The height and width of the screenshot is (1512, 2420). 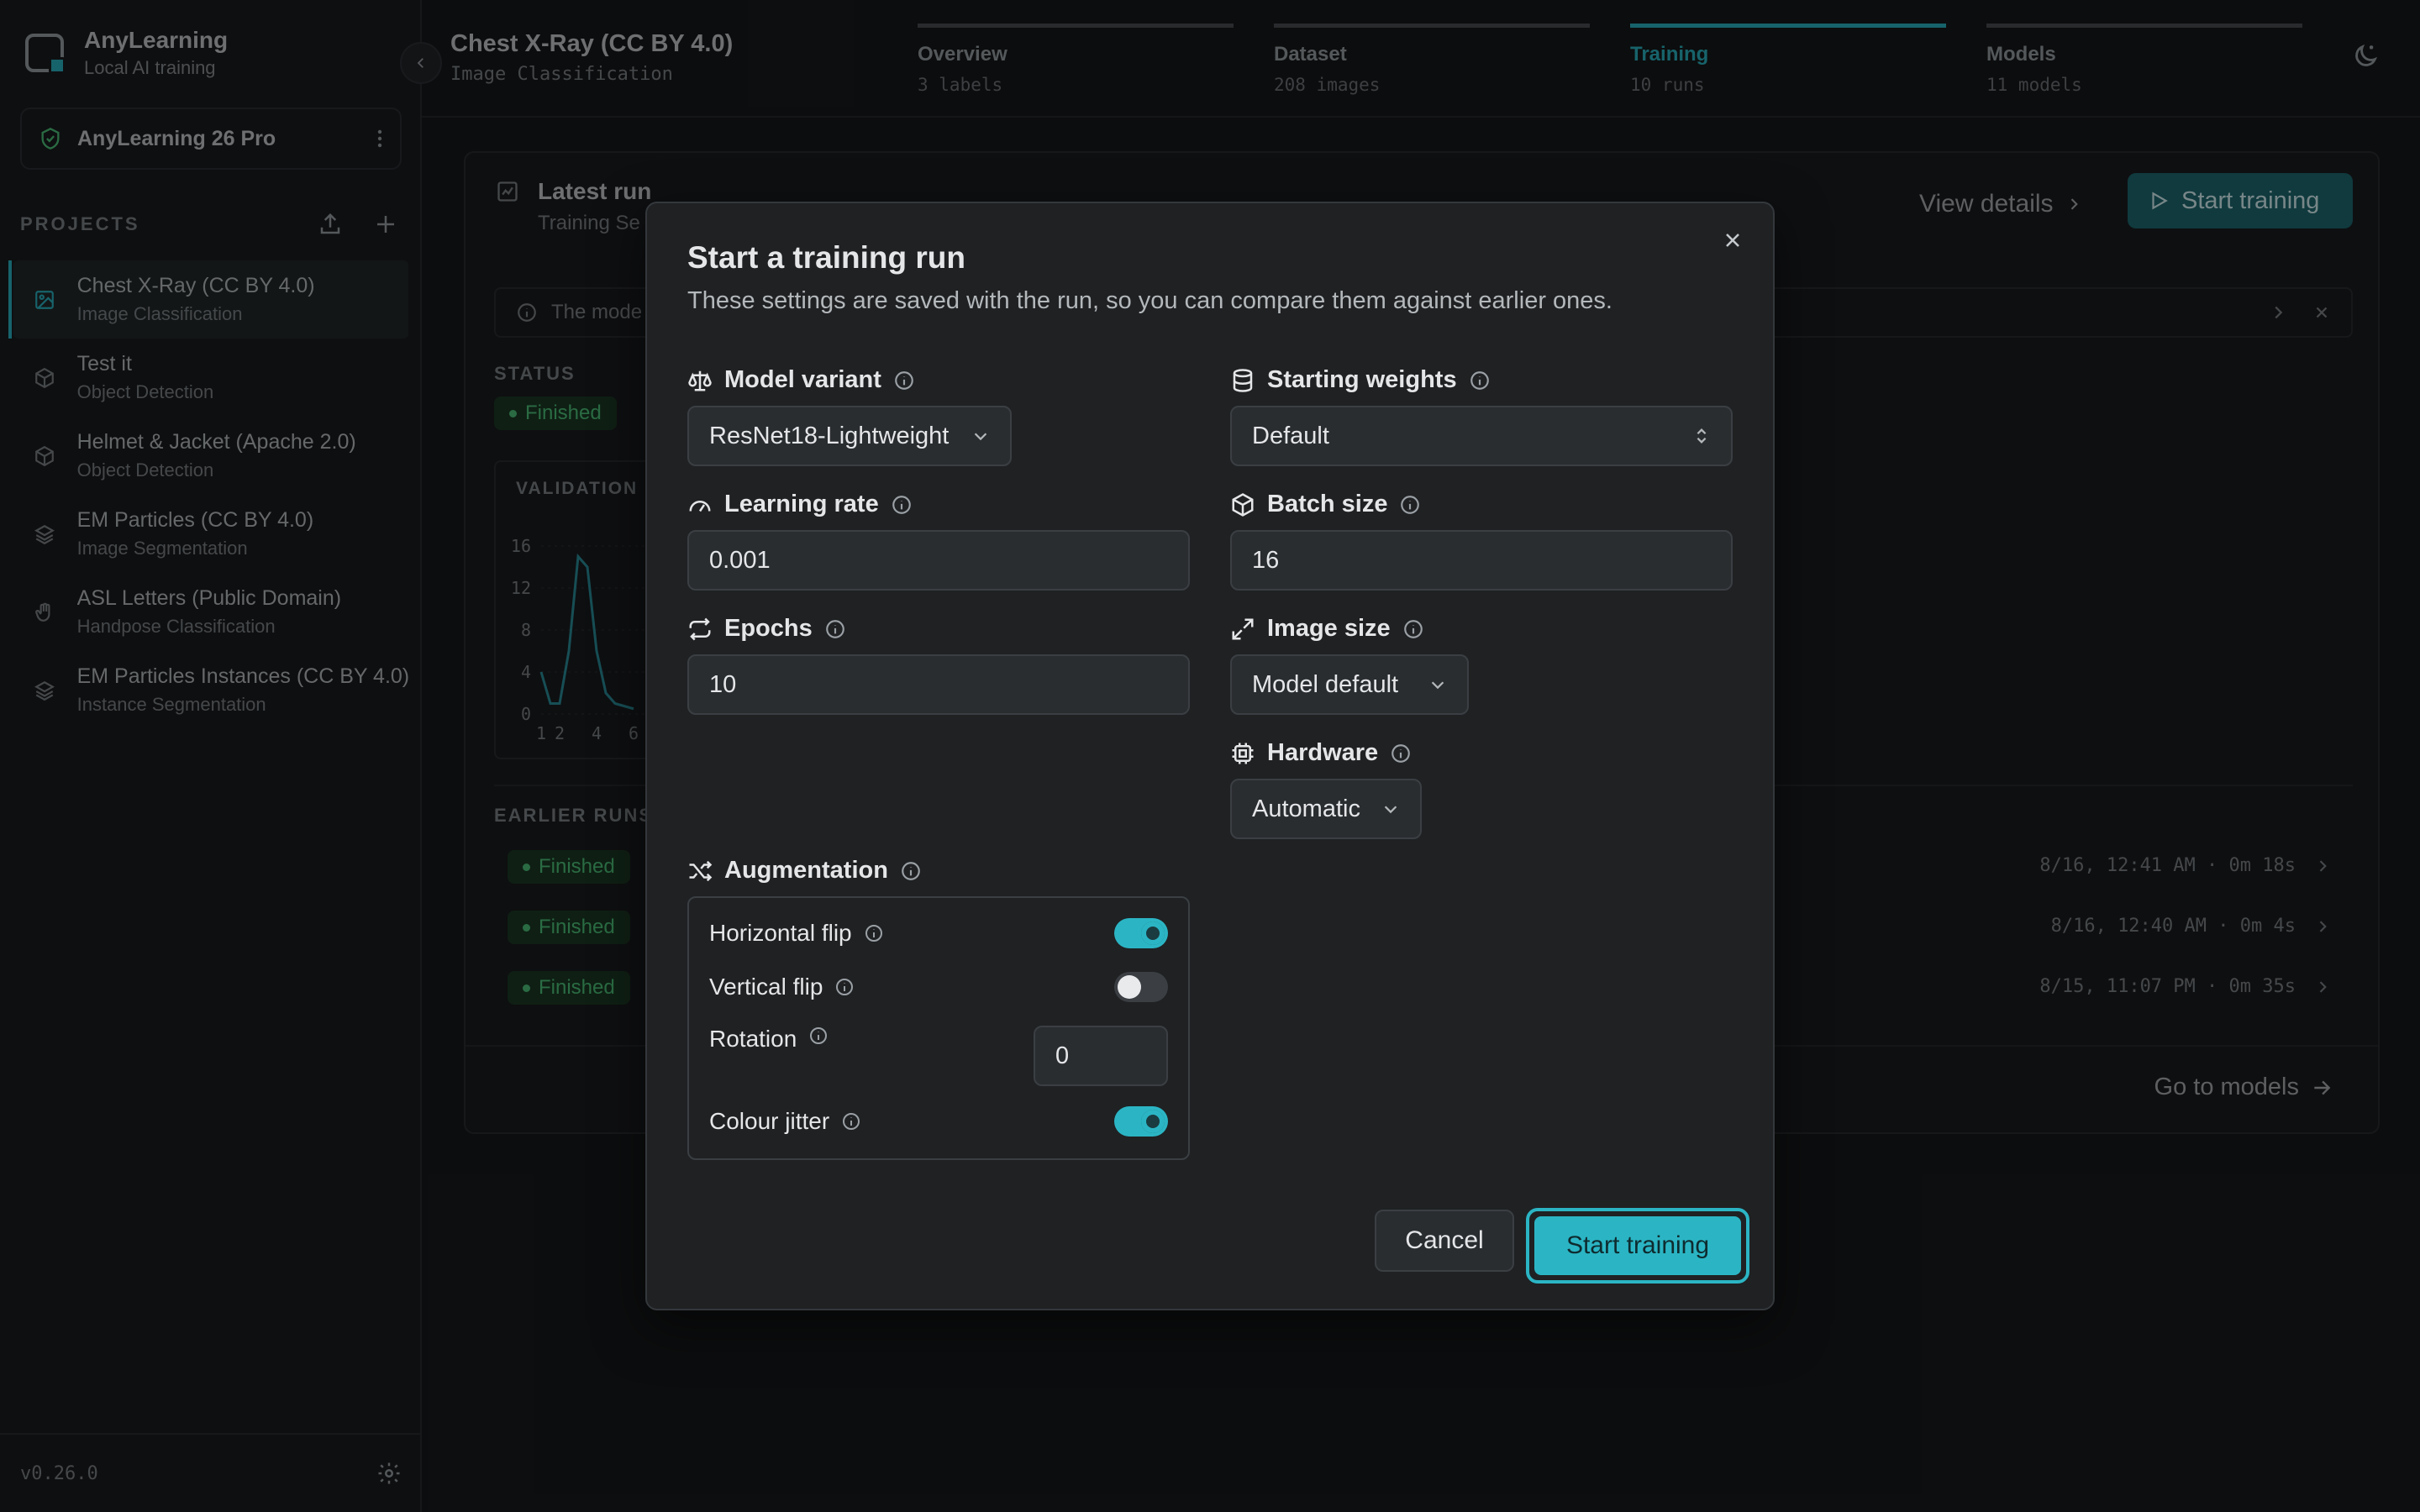 What do you see at coordinates (826, 257) in the screenshot?
I see `dialog-title: Start a training run` at bounding box center [826, 257].